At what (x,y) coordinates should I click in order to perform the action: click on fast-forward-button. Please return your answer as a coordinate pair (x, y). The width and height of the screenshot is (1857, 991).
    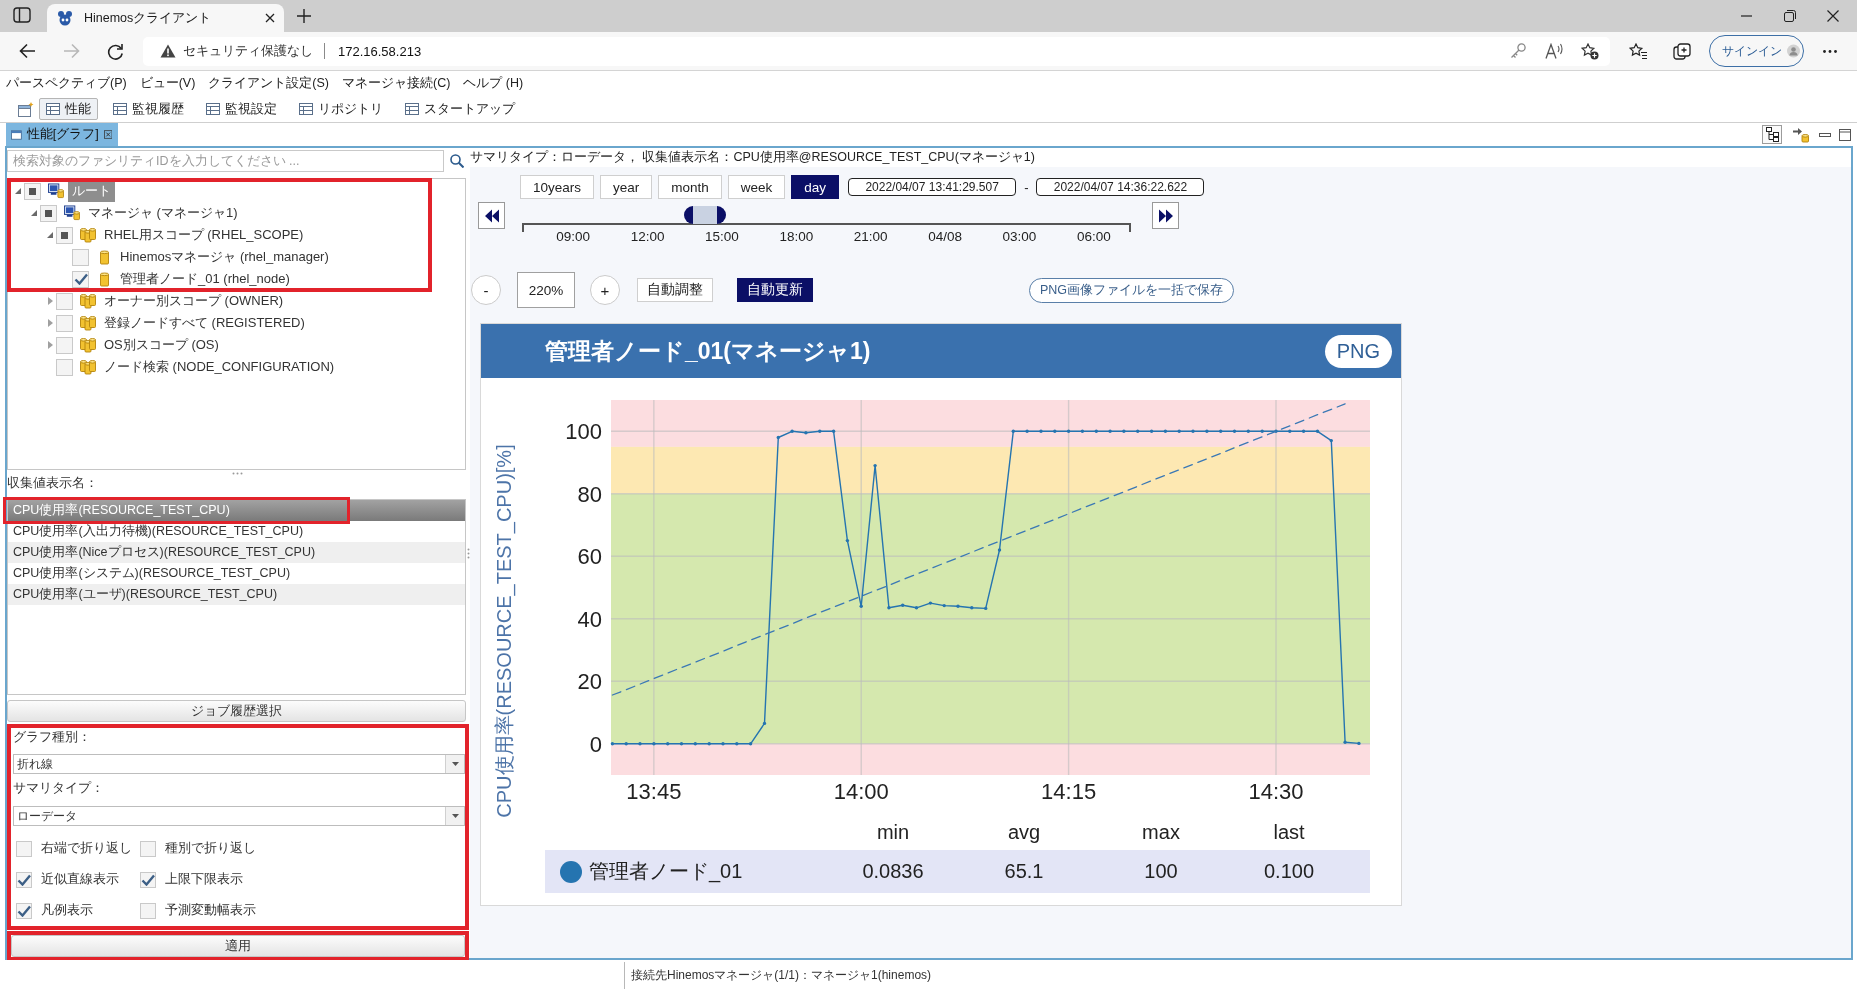
    Looking at the image, I should click on (1165, 215).